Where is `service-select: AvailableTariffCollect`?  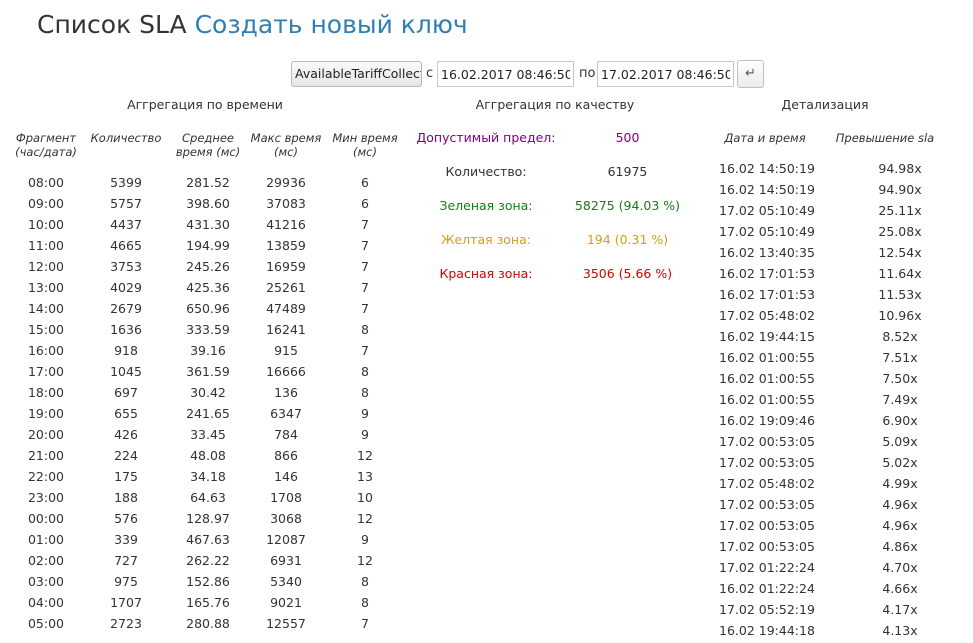
service-select: AvailableTariffCollect is located at coordinates (356, 74).